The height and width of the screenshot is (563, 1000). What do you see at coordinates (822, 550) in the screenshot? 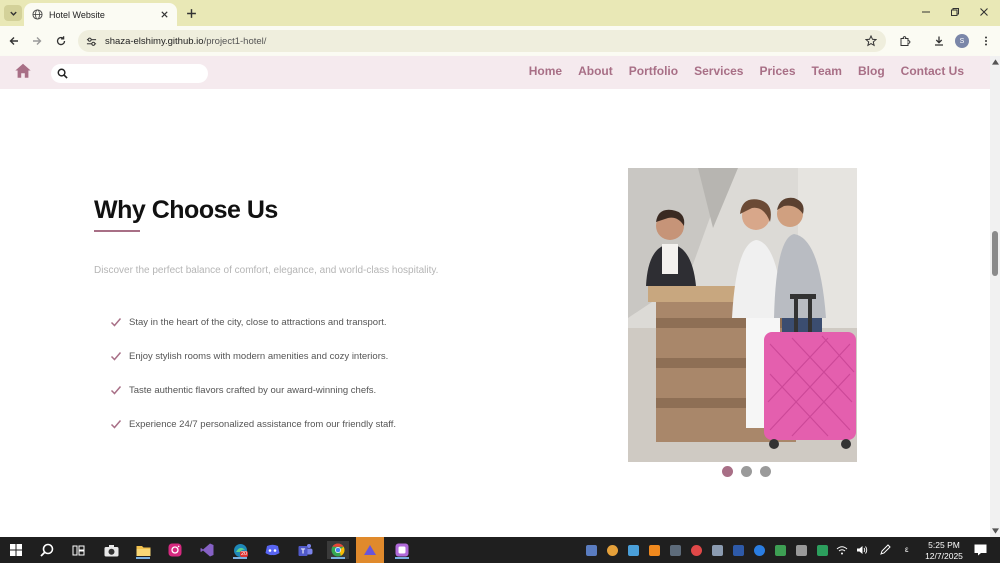
I see `security-icon` at bounding box center [822, 550].